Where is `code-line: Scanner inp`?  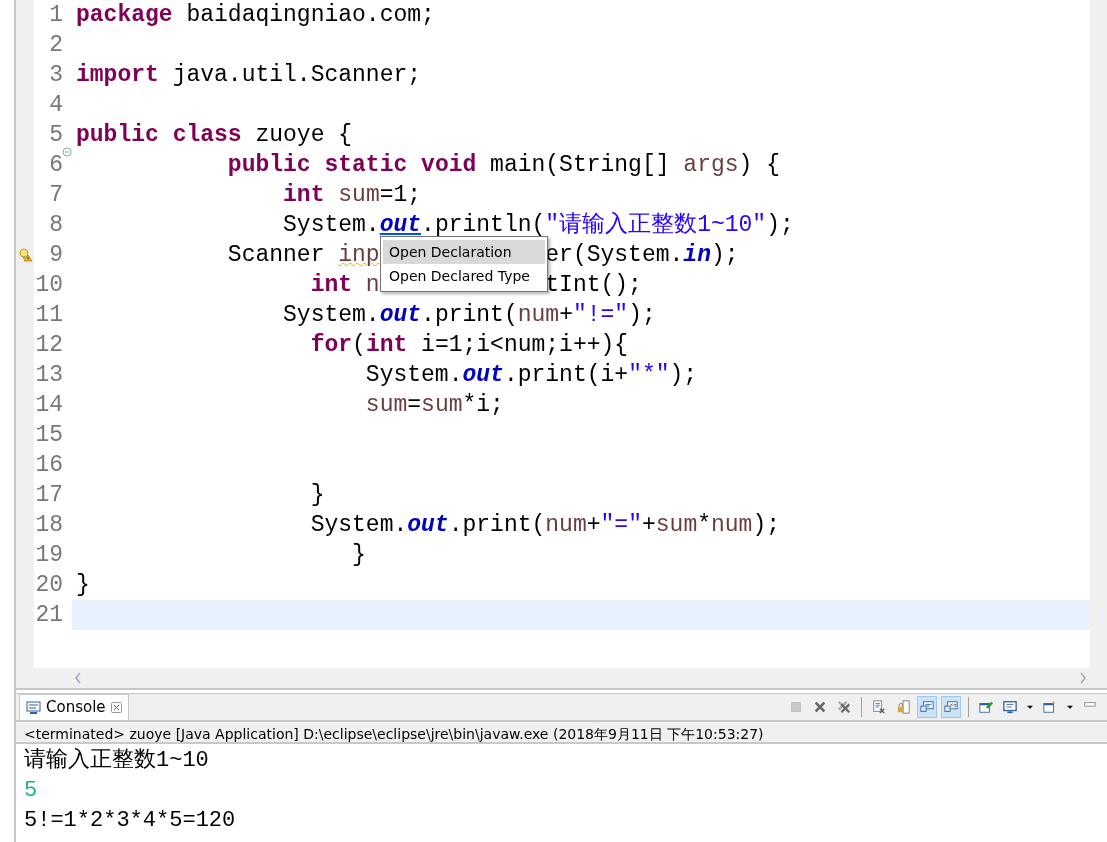
code-line: Scanner inp is located at coordinates (303, 255).